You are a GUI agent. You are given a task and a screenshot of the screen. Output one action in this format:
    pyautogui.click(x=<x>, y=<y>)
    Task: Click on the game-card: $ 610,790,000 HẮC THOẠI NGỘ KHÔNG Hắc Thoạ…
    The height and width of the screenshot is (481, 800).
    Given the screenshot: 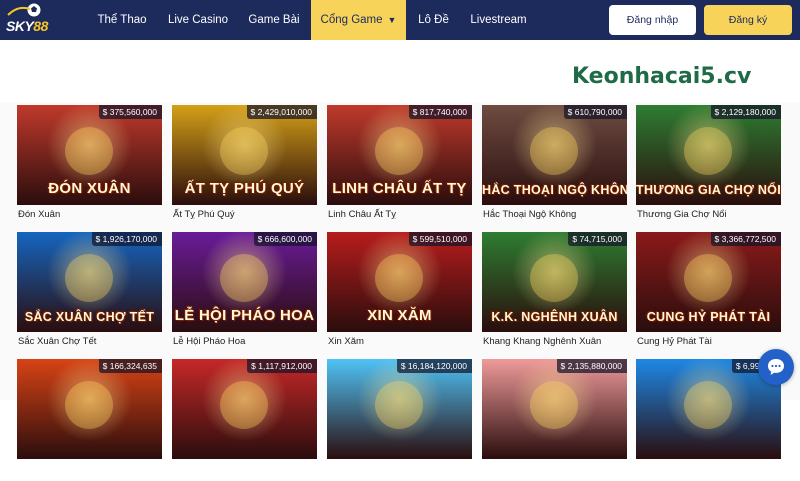 What is the action you would take?
    pyautogui.click(x=554, y=166)
    